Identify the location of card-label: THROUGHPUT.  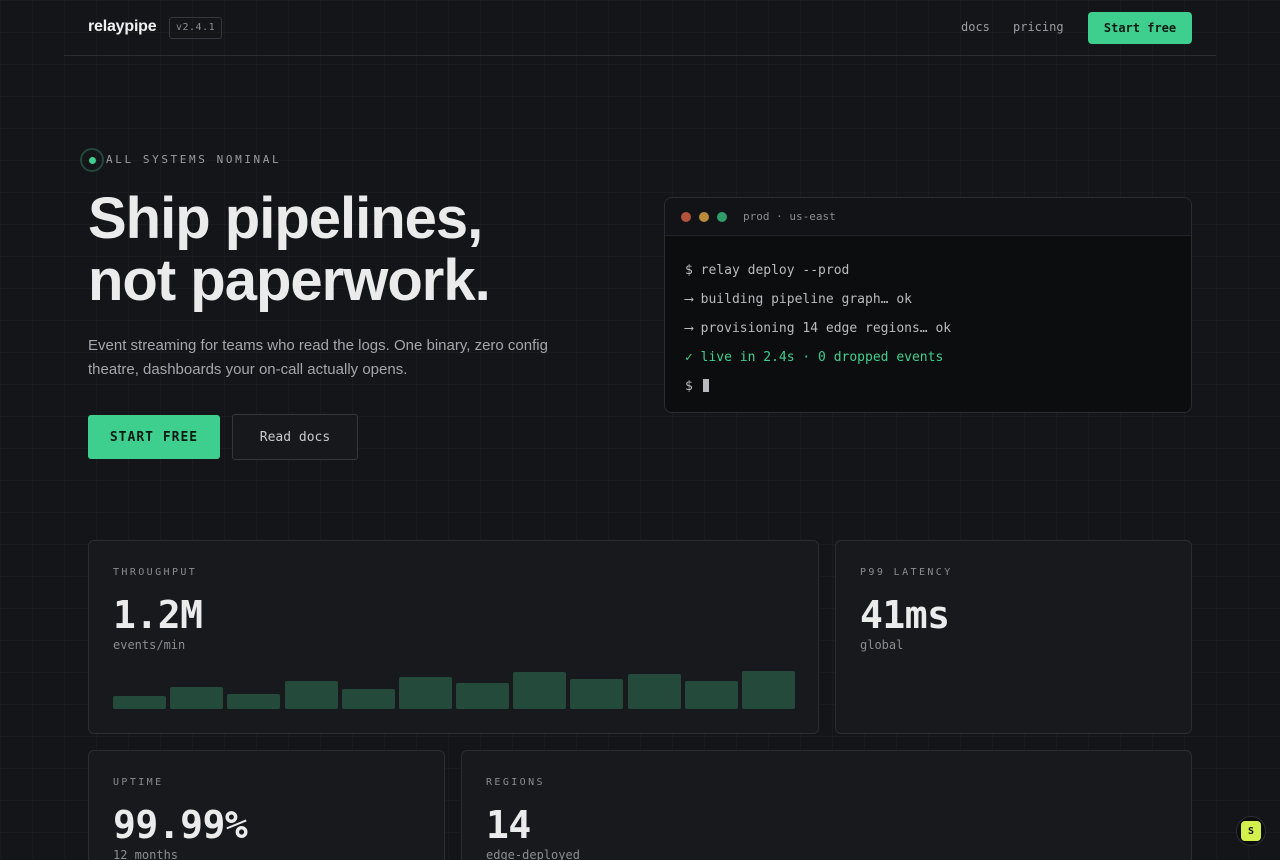
(155, 572).